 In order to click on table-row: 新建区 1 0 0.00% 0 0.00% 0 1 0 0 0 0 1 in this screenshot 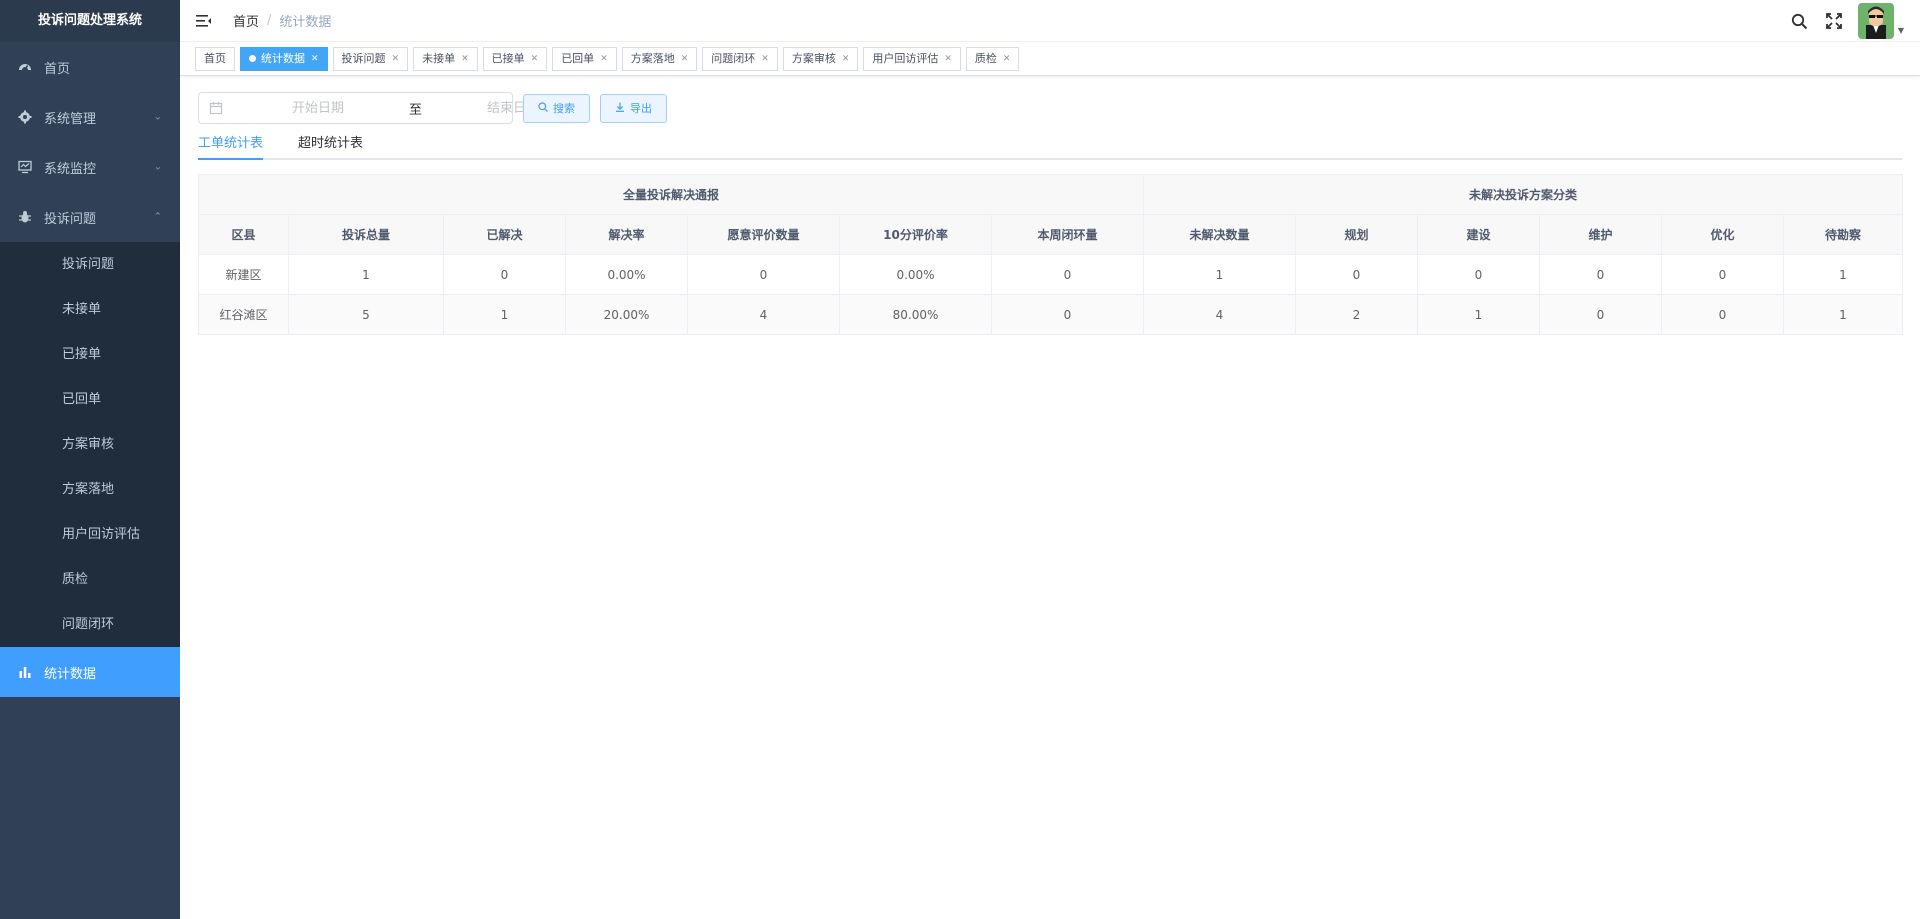, I will do `click(1050, 274)`.